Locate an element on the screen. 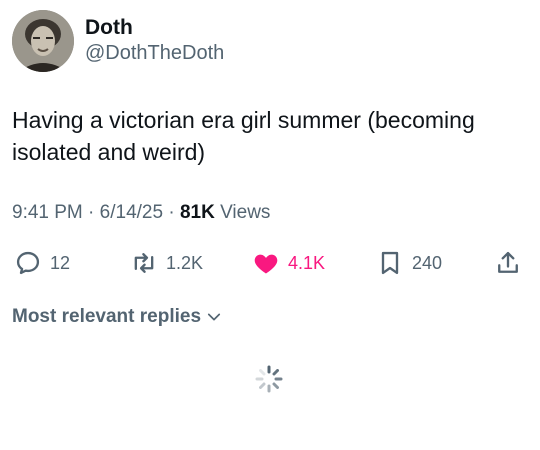  chevron-down-icon is located at coordinates (214, 317).